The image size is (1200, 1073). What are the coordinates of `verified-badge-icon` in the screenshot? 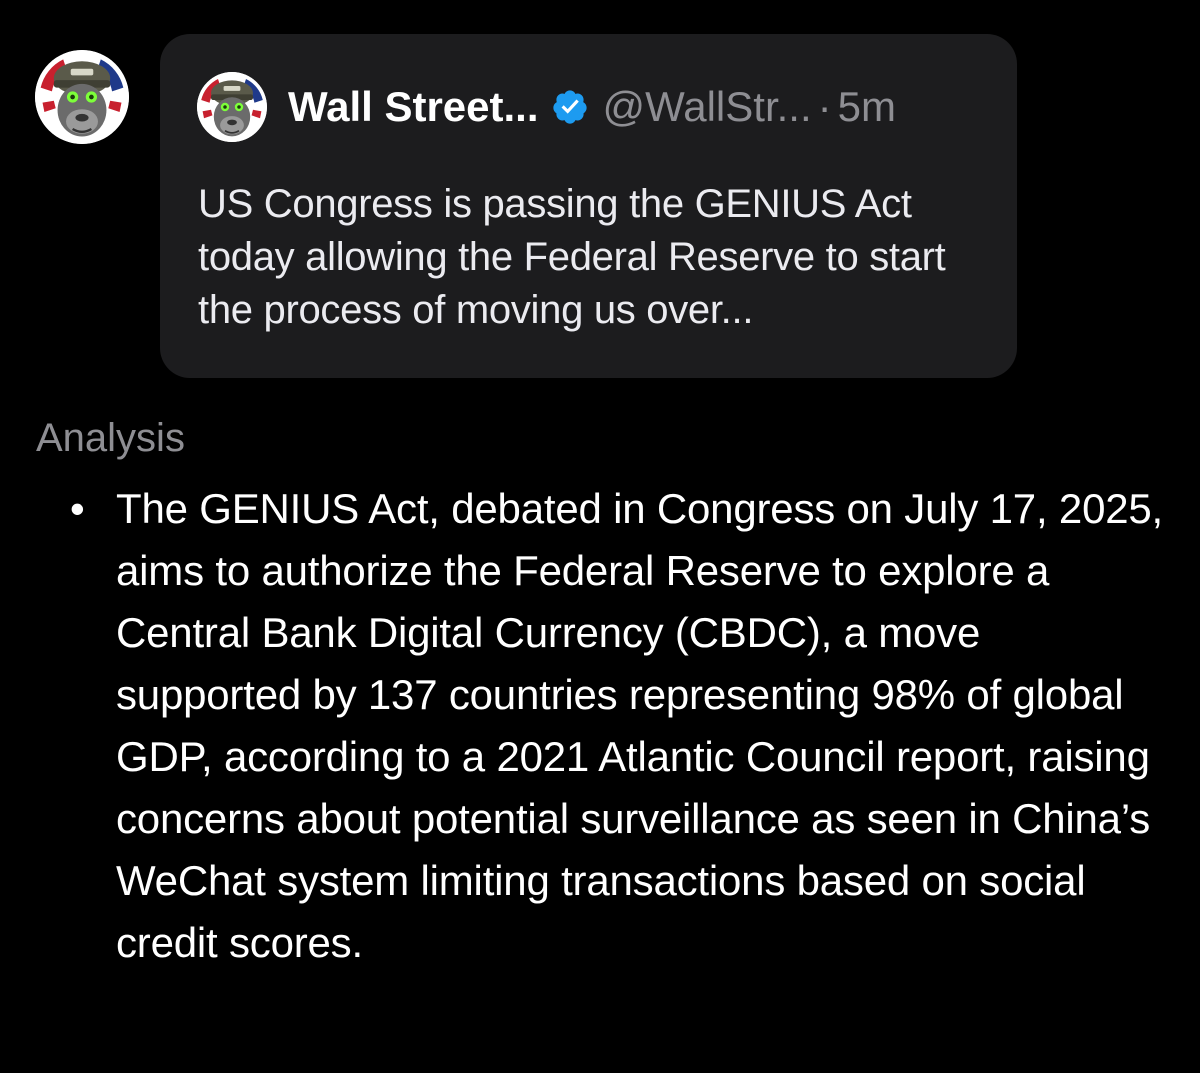 It's located at (570, 107).